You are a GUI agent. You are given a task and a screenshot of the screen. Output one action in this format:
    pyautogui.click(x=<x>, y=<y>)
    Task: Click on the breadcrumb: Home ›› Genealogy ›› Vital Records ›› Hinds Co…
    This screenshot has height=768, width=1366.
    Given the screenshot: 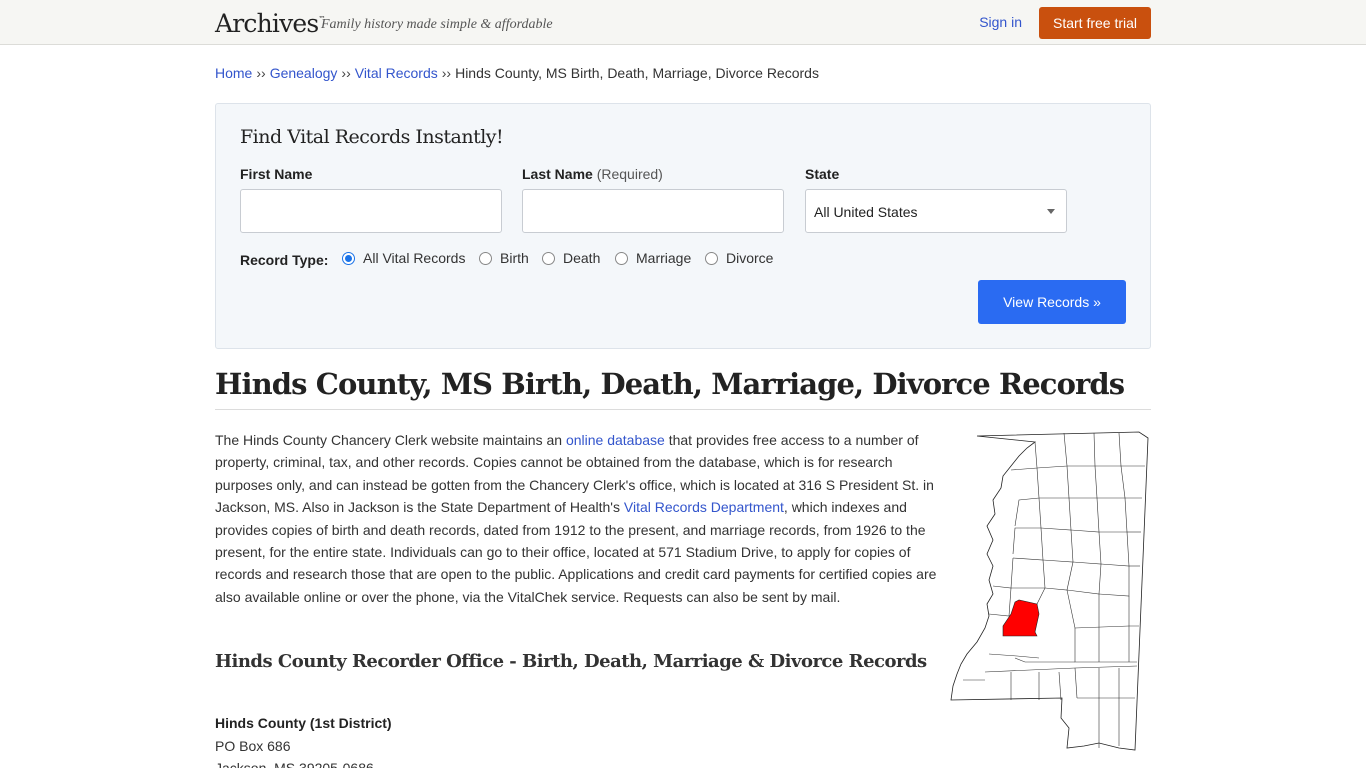 What is the action you would take?
    pyautogui.click(x=517, y=73)
    